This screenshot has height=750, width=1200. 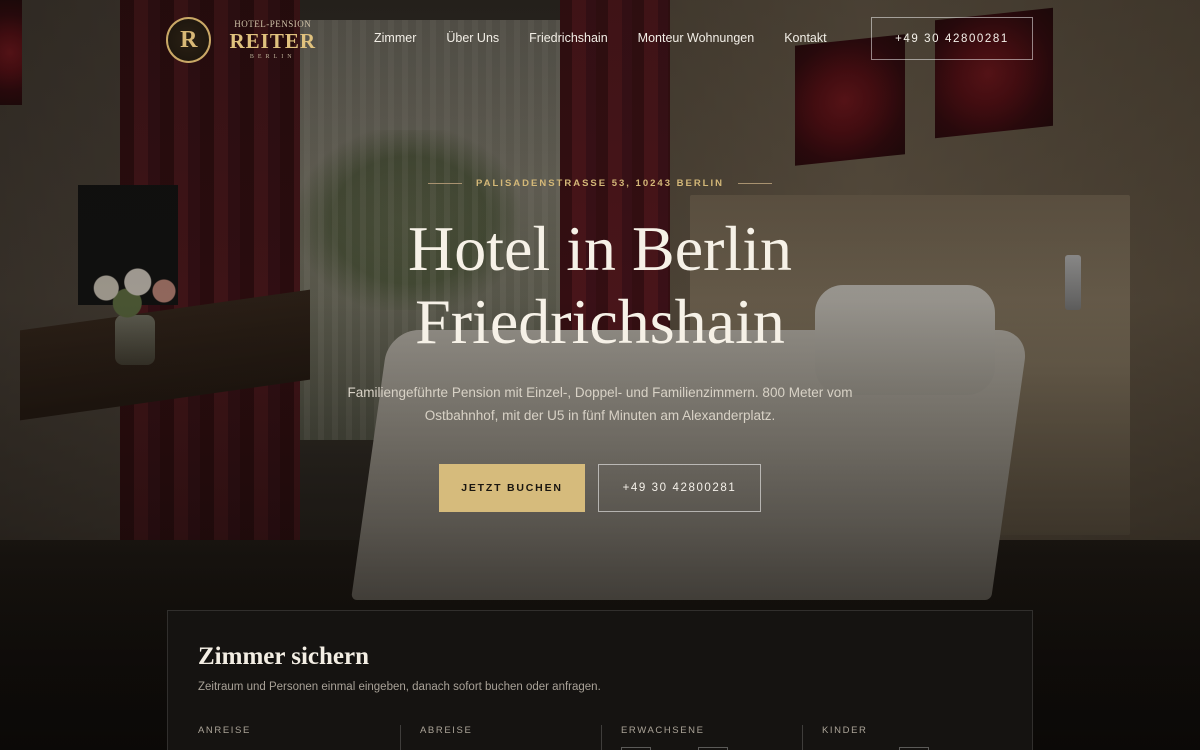 What do you see at coordinates (805, 38) in the screenshot?
I see `nav-item-kontakt: Kontakt` at bounding box center [805, 38].